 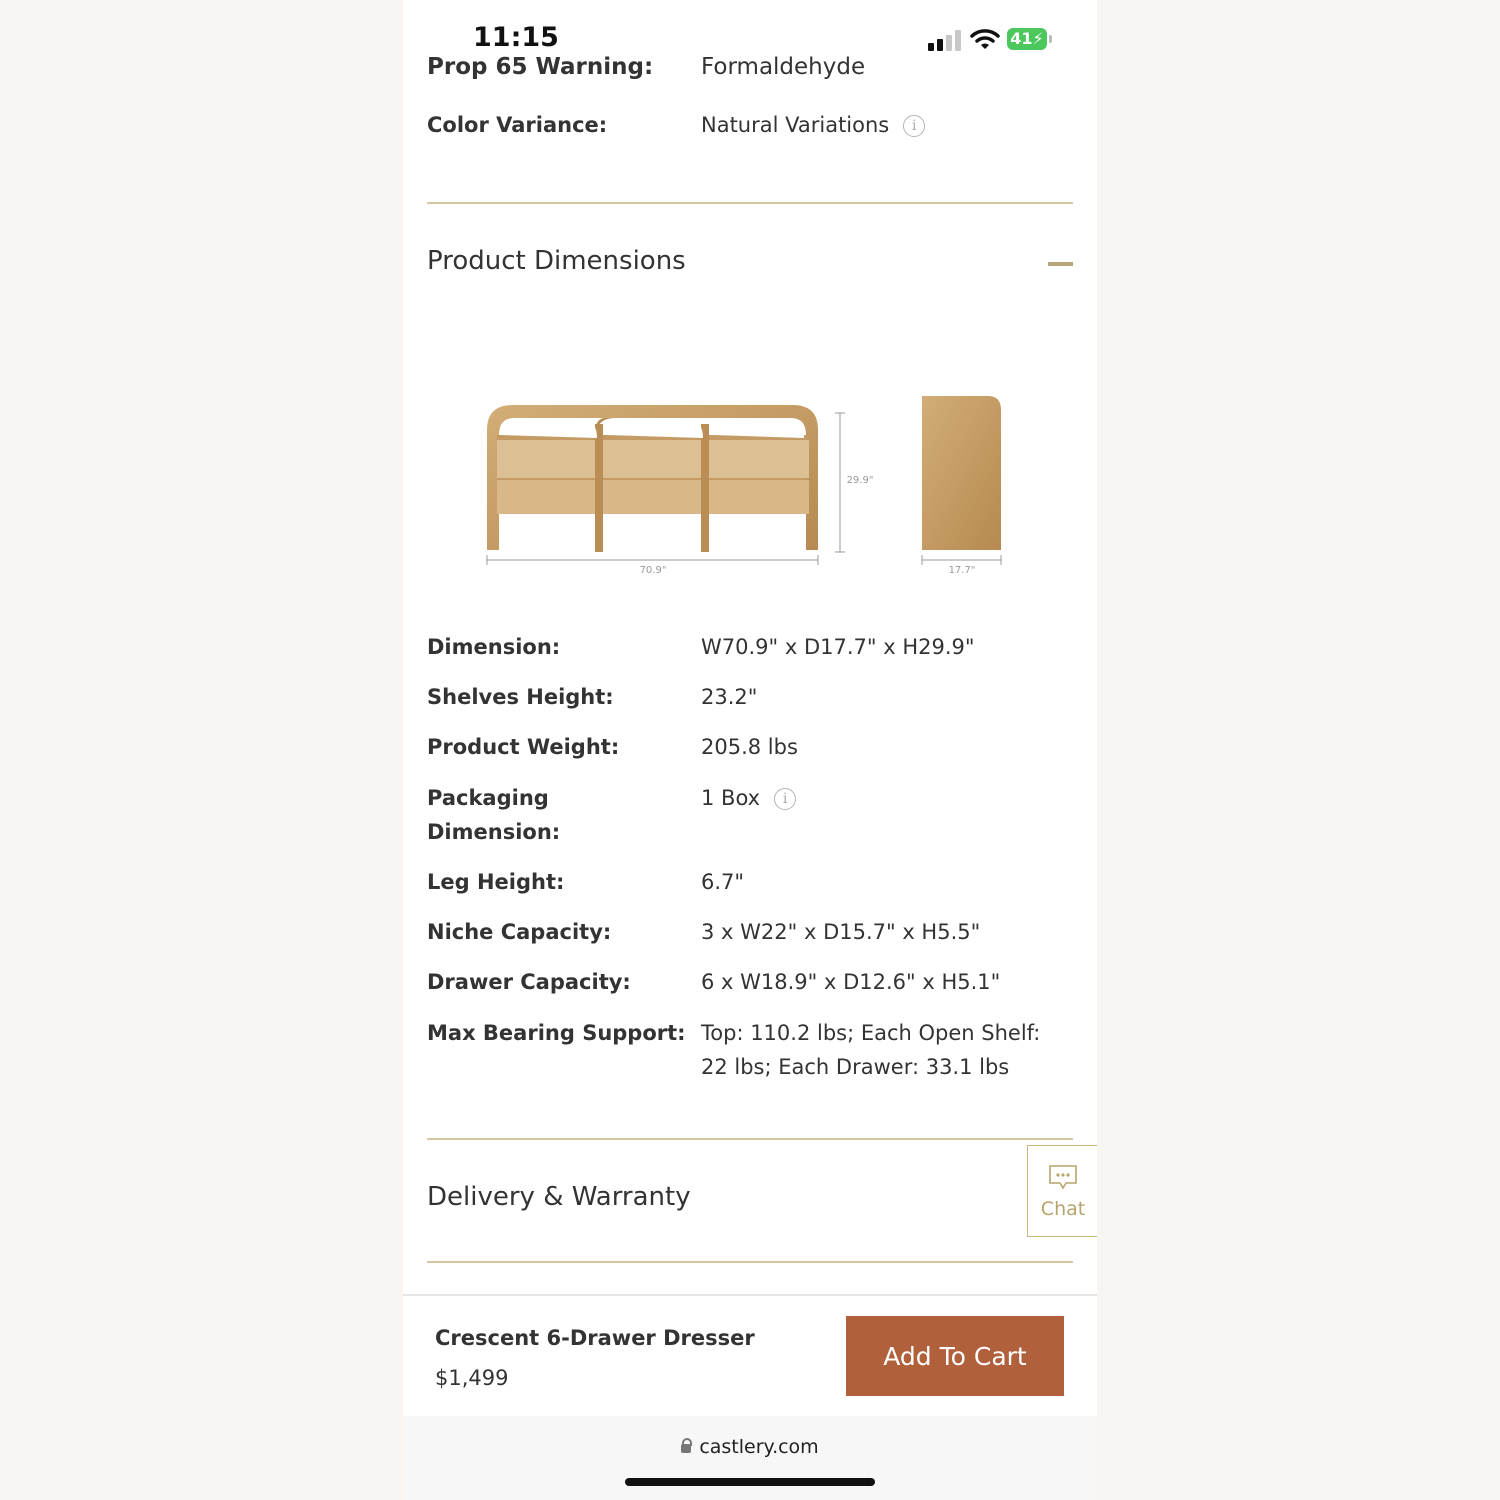 I want to click on url-text: castlery.com, so click(x=759, y=1447).